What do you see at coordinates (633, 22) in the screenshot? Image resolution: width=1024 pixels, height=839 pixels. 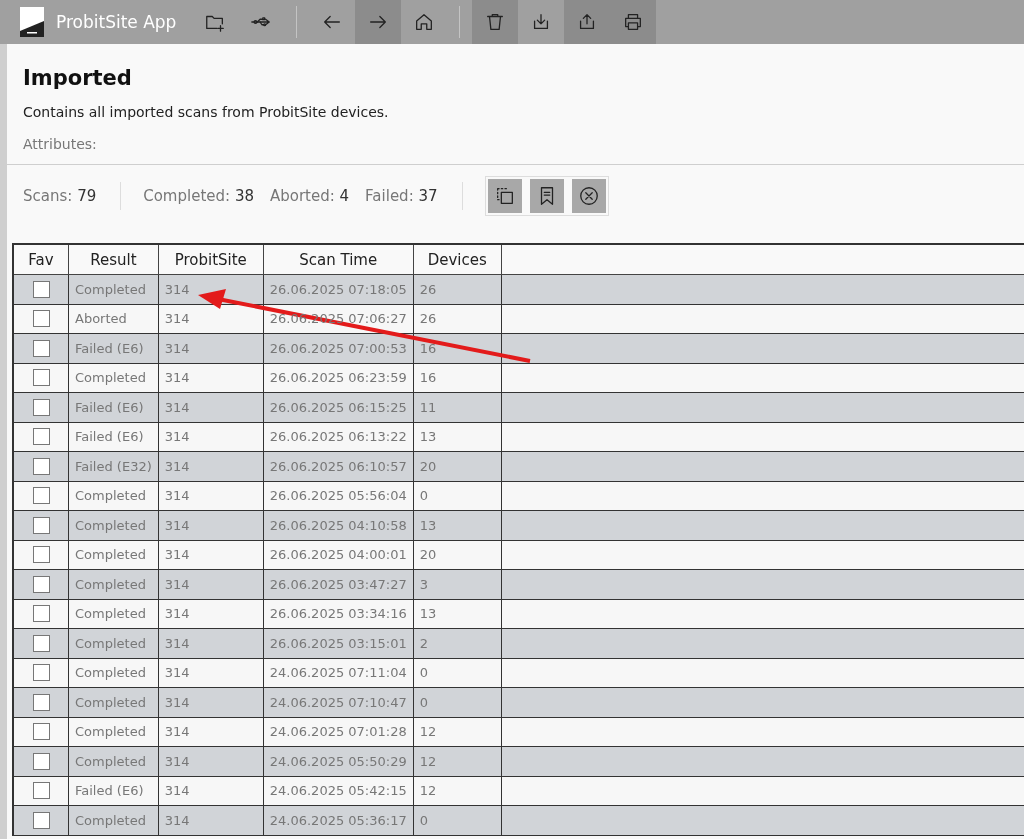 I see `printer-button` at bounding box center [633, 22].